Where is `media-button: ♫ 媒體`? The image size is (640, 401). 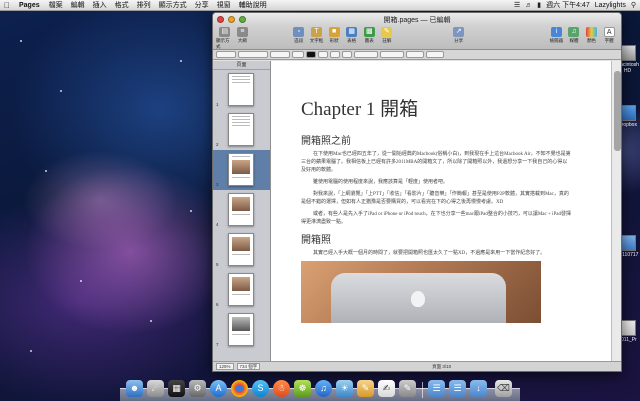 media-button: ♫ 媒體 is located at coordinates (574, 35).